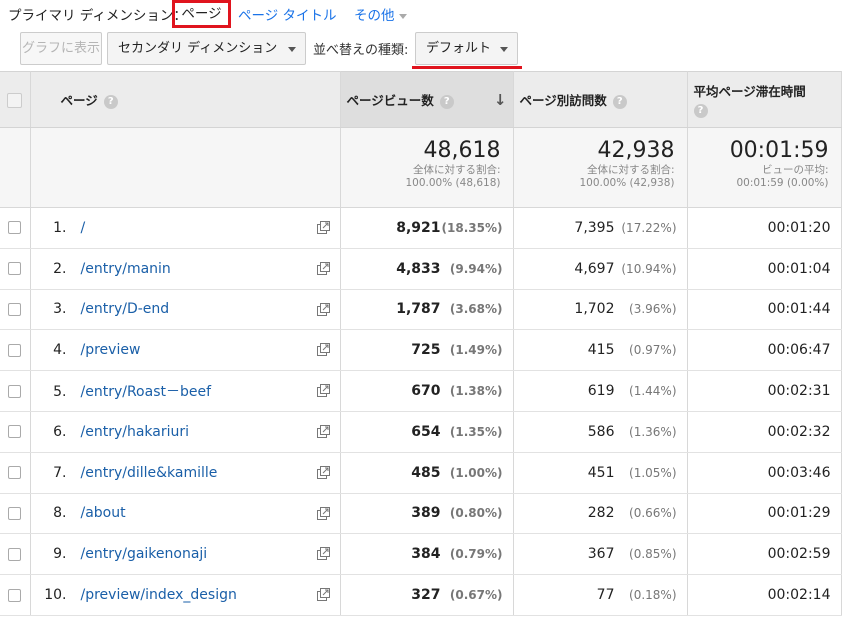 The width and height of the screenshot is (842, 623). Describe the element at coordinates (427, 514) in the screenshot. I see `pageviews-cell: 389 (0.80%)` at that location.